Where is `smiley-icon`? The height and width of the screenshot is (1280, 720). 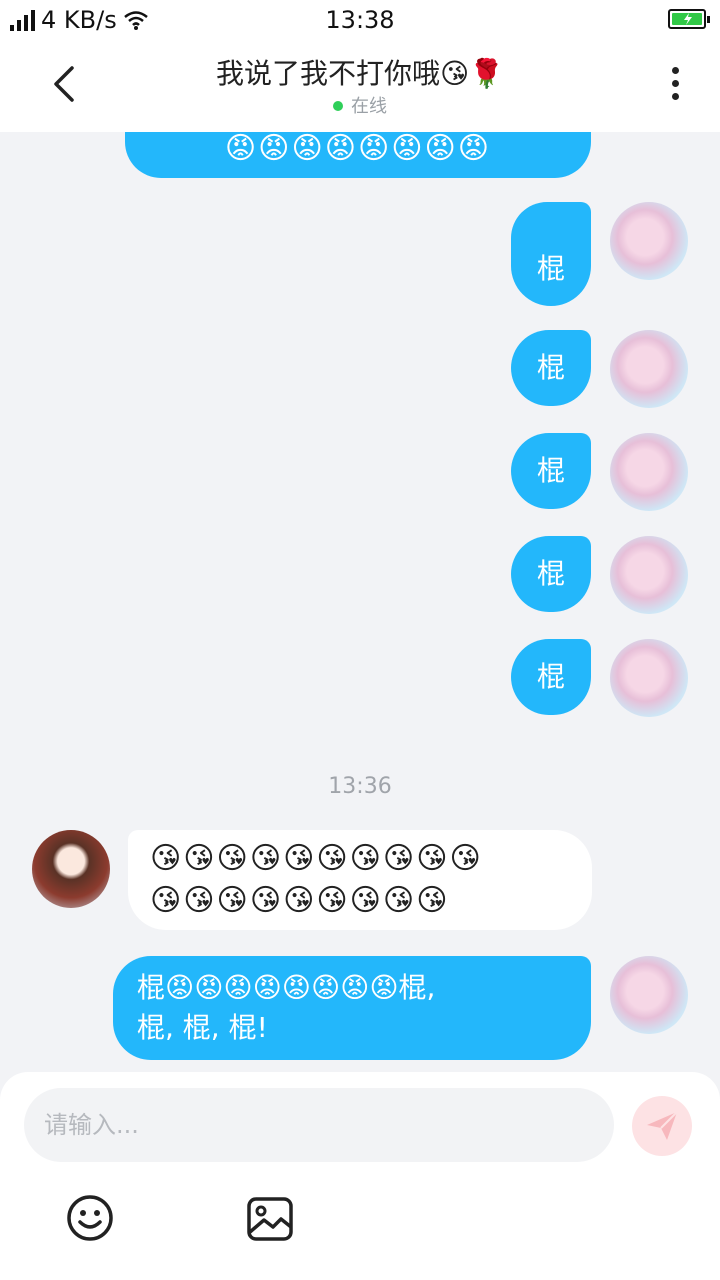
smiley-icon is located at coordinates (90, 1218).